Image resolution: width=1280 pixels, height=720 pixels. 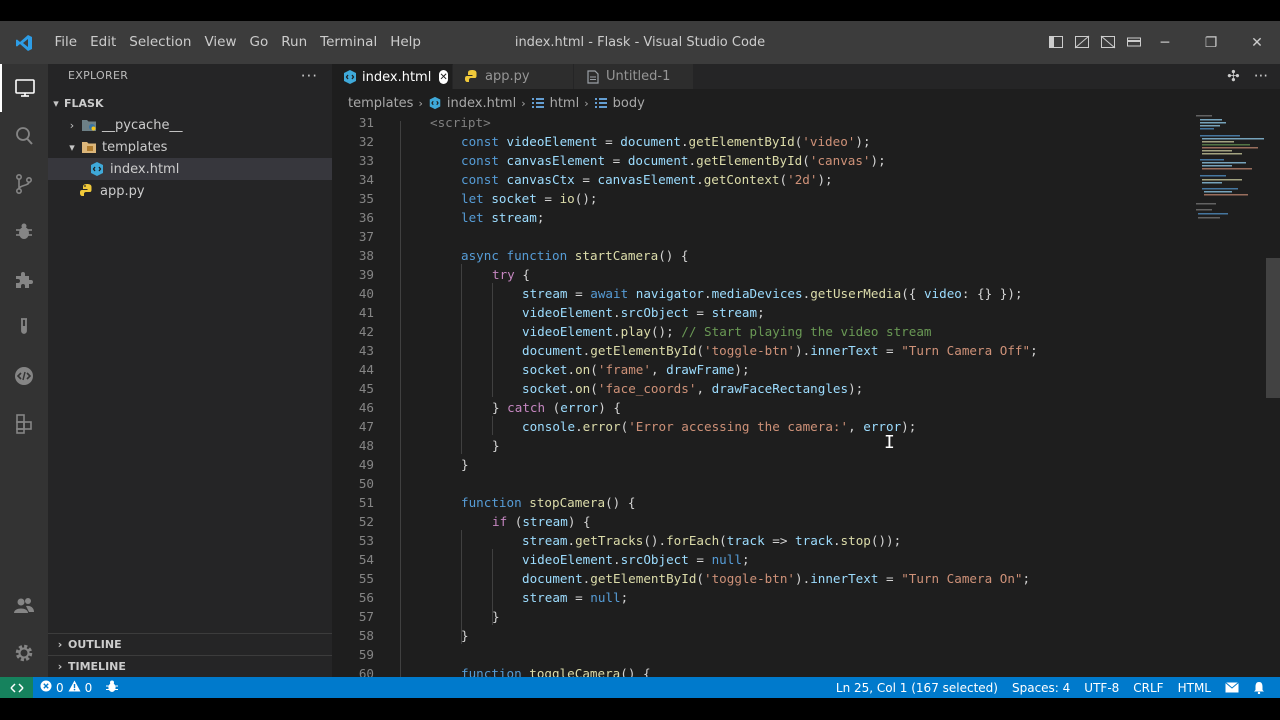 What do you see at coordinates (24, 136) in the screenshot?
I see `search-icon` at bounding box center [24, 136].